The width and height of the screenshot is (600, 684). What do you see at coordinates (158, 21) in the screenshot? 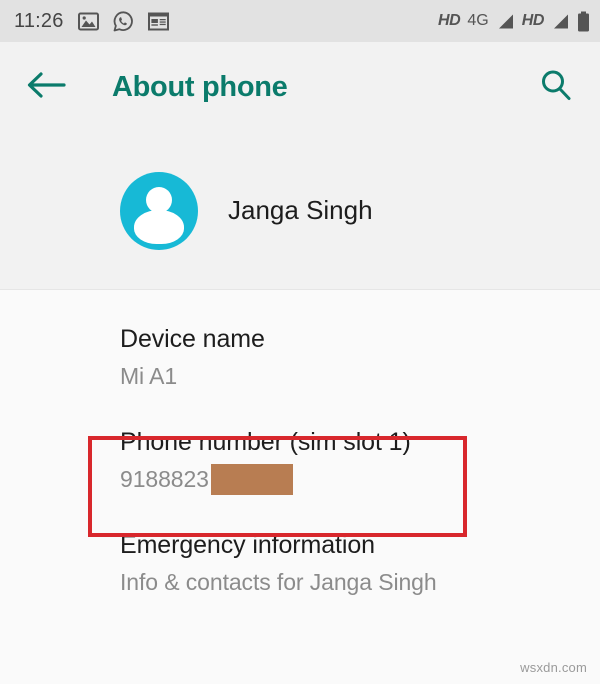
I see `news-app-icon` at bounding box center [158, 21].